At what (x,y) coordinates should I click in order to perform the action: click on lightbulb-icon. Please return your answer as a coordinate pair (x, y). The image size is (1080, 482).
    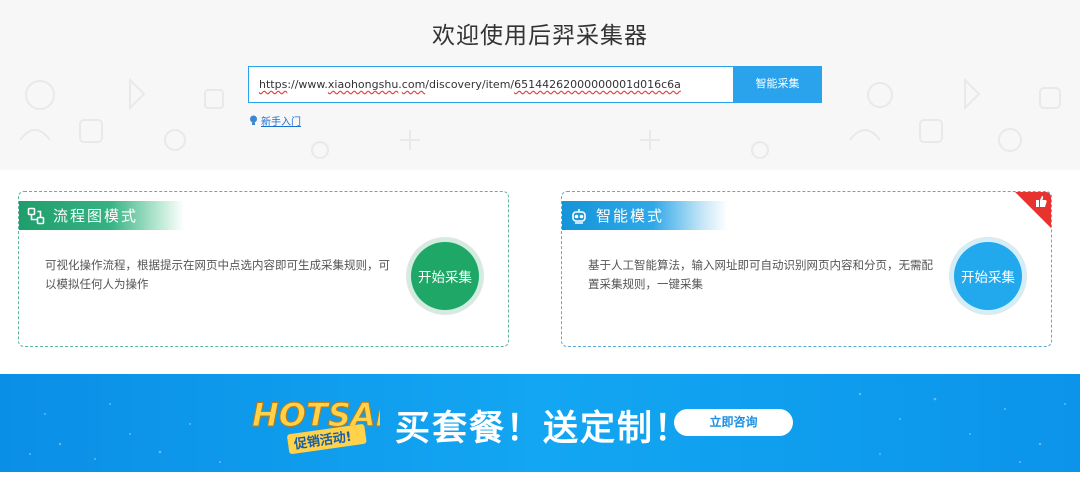
    Looking at the image, I should click on (253, 120).